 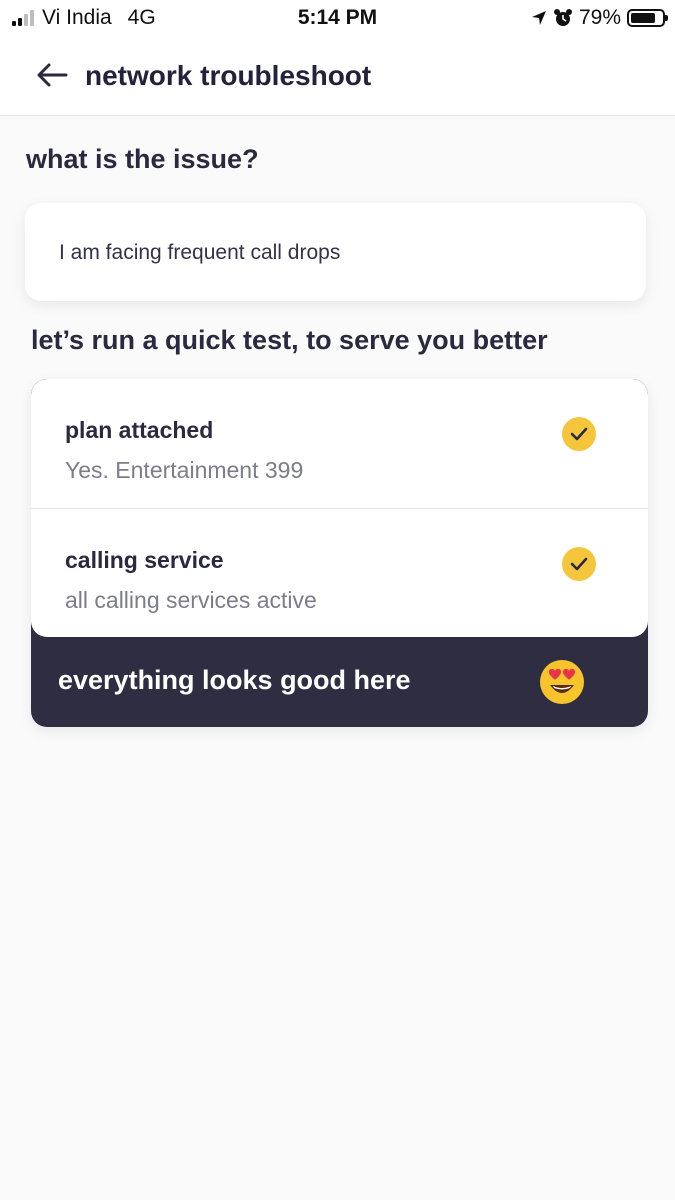 I want to click on app-header: network troubleshoot, so click(x=337, y=77).